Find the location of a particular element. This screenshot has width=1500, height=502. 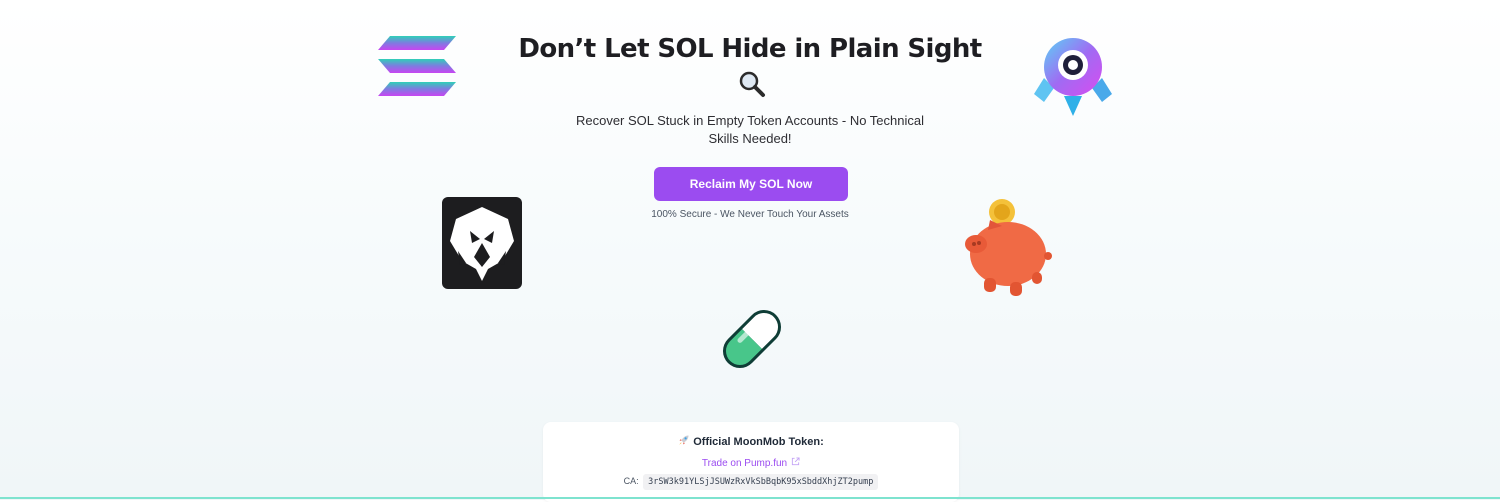

trade-pumpfun-link: Trade on Pump.fun is located at coordinates (751, 463).